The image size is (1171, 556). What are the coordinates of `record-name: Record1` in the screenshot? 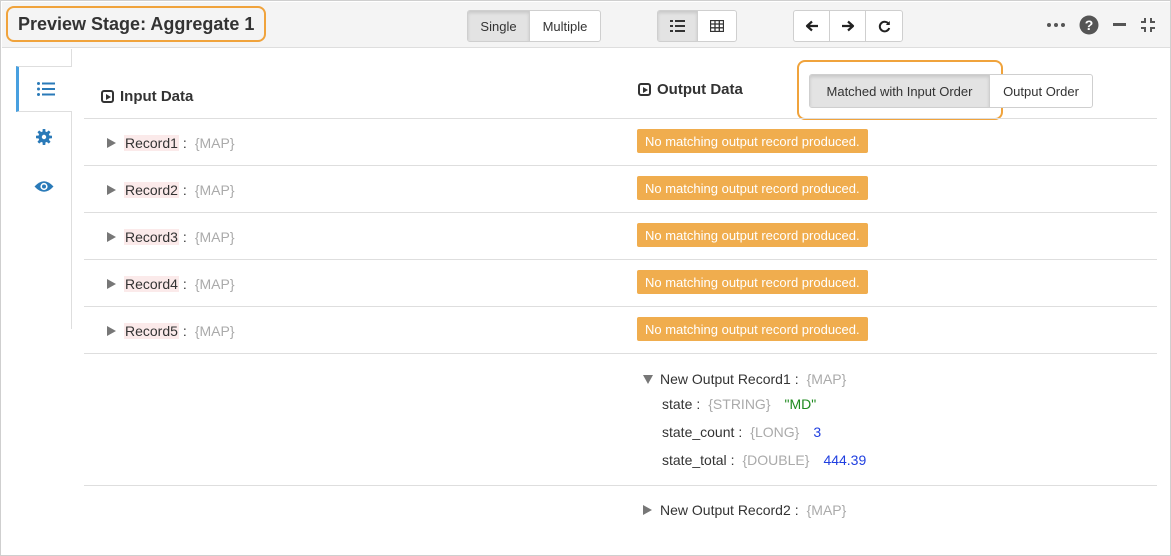 It's located at (151, 143).